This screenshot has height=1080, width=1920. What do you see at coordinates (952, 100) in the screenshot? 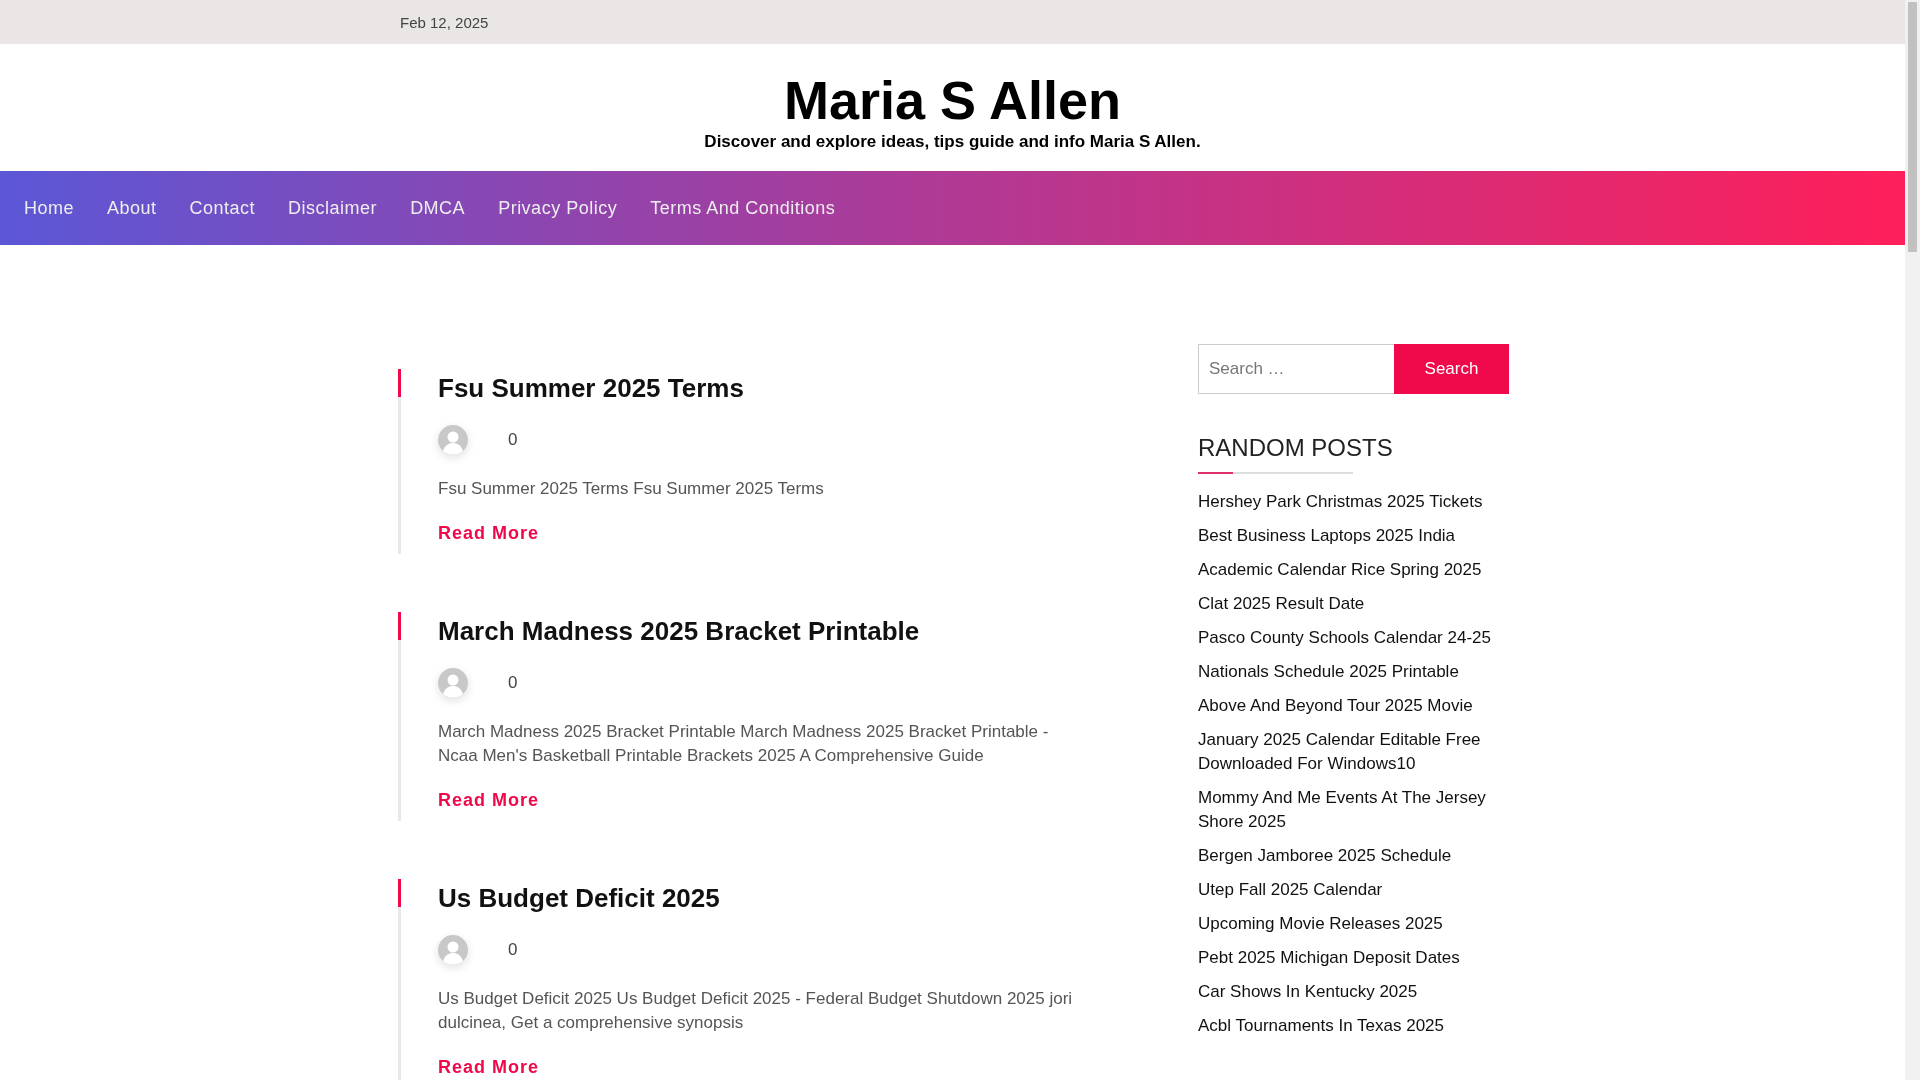
I see `site-title: Maria S Allen` at bounding box center [952, 100].